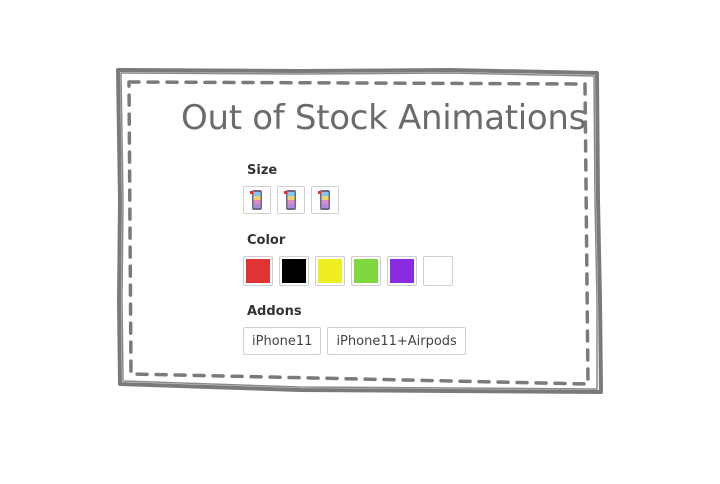 This screenshot has height=484, width=720. What do you see at coordinates (330, 271) in the screenshot?
I see `color-swatch-yellow` at bounding box center [330, 271].